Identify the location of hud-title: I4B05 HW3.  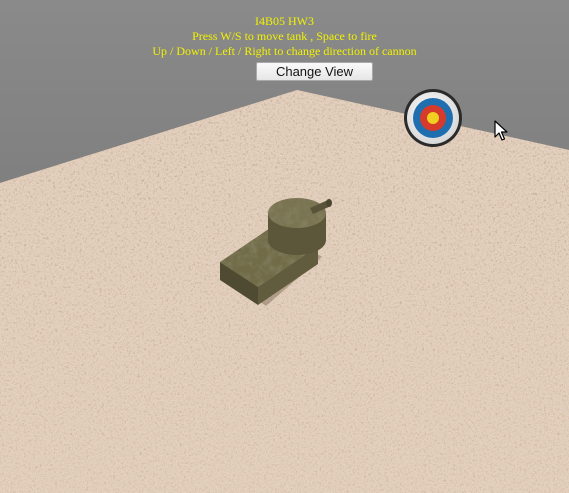
(284, 21).